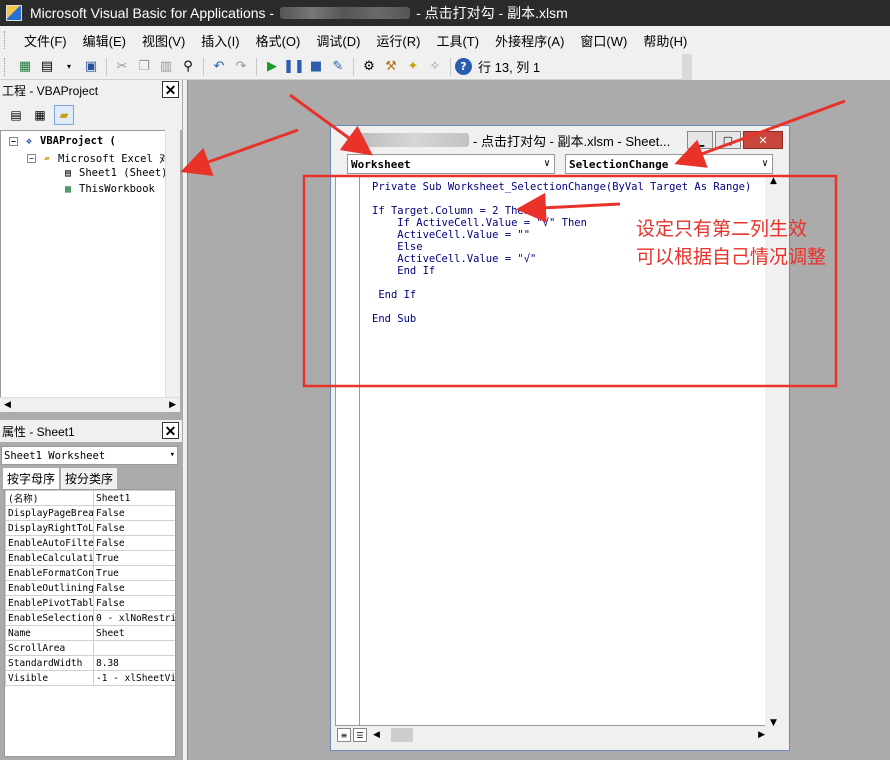 This screenshot has width=890, height=760. Describe the element at coordinates (40, 115) in the screenshot. I see `view-object-icon: ▦` at that location.